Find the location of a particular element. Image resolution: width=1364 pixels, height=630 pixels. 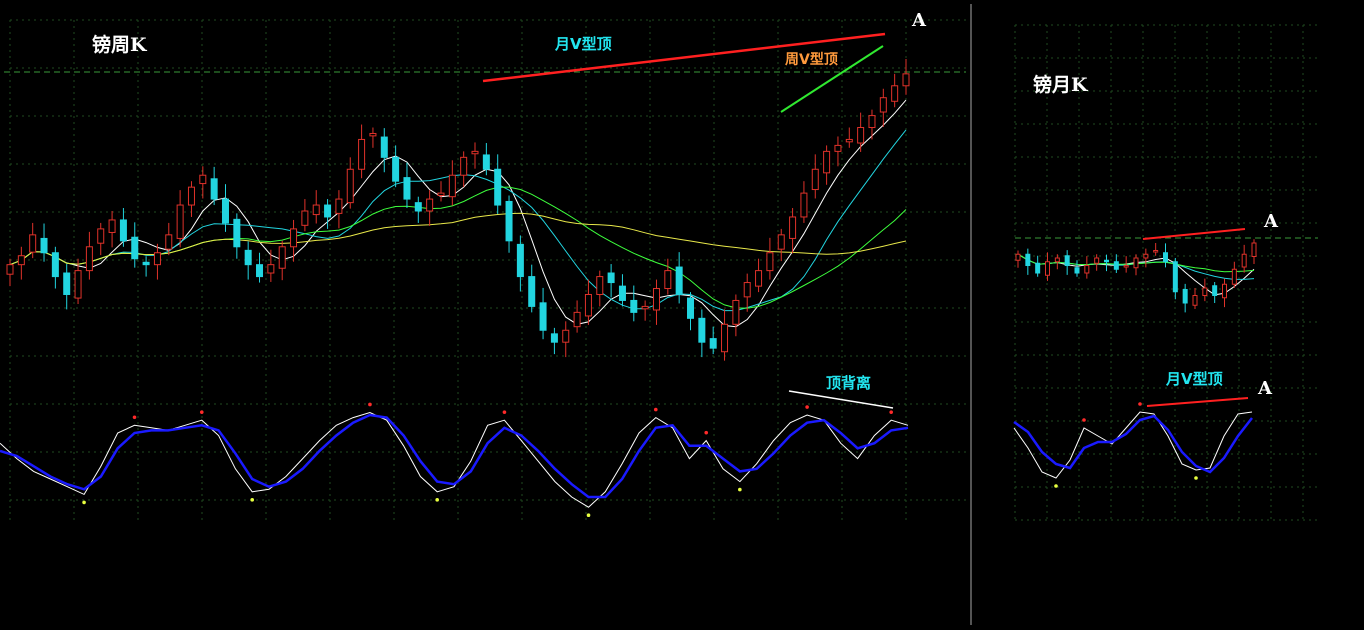

point-a-weekly: A is located at coordinates (919, 20).